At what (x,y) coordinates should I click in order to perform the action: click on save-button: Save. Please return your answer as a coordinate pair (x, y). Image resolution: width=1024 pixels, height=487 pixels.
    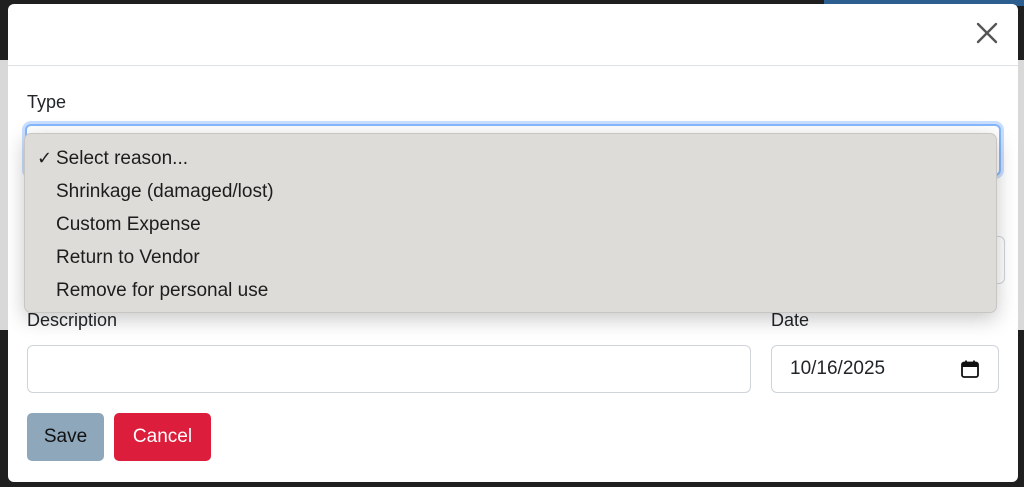
    Looking at the image, I should click on (65, 437).